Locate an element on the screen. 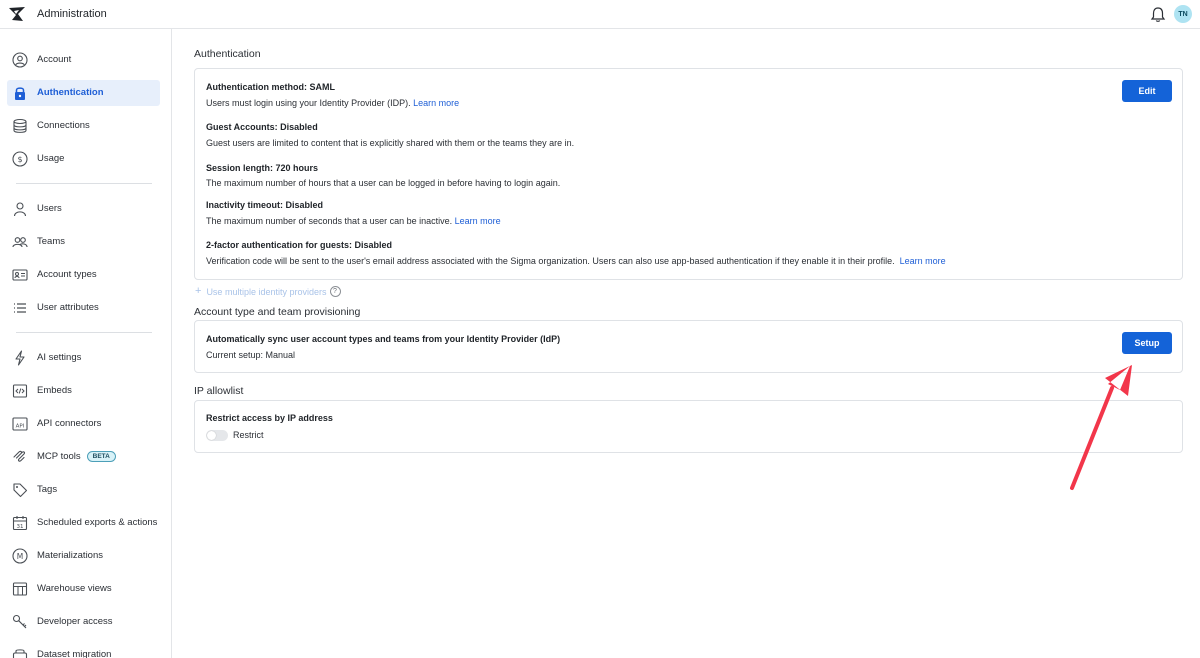  teams-icon is located at coordinates (20, 242).